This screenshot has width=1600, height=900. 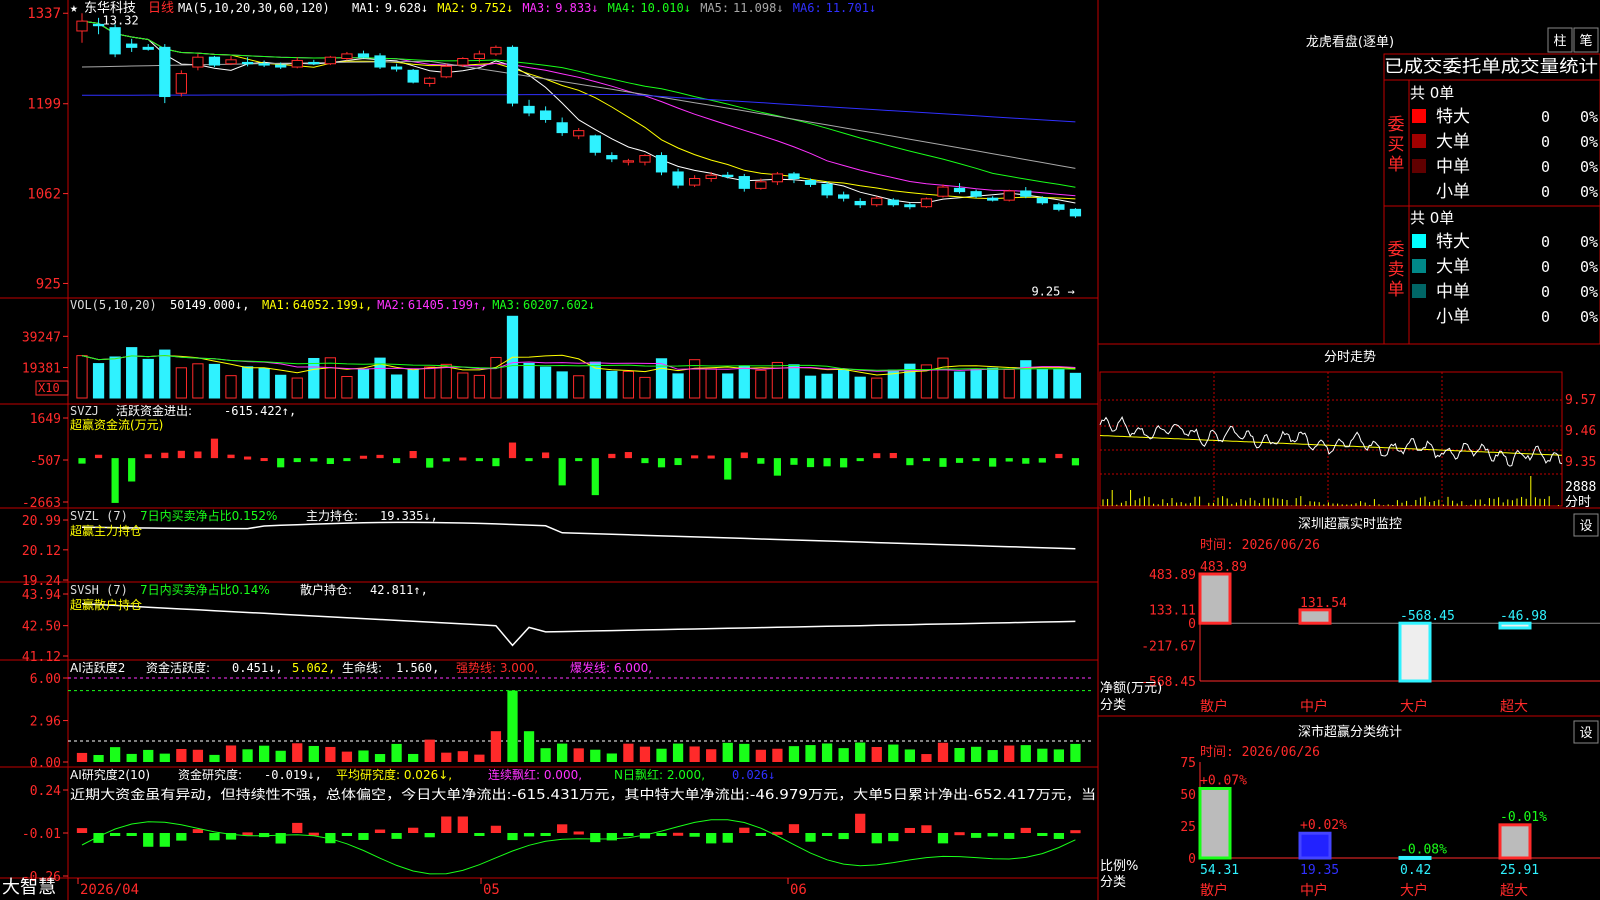 What do you see at coordinates (41, 551) in the screenshot?
I see `svzl-ytick-label: 20.12` at bounding box center [41, 551].